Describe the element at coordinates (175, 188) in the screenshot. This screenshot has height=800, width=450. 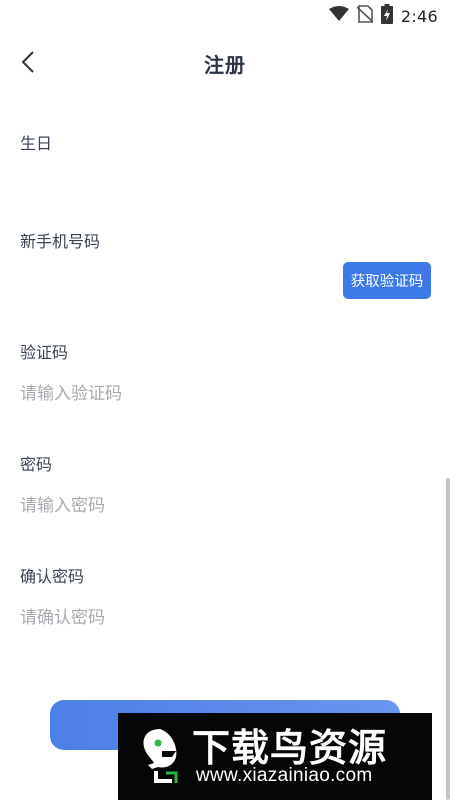
I see `birthday-input` at that location.